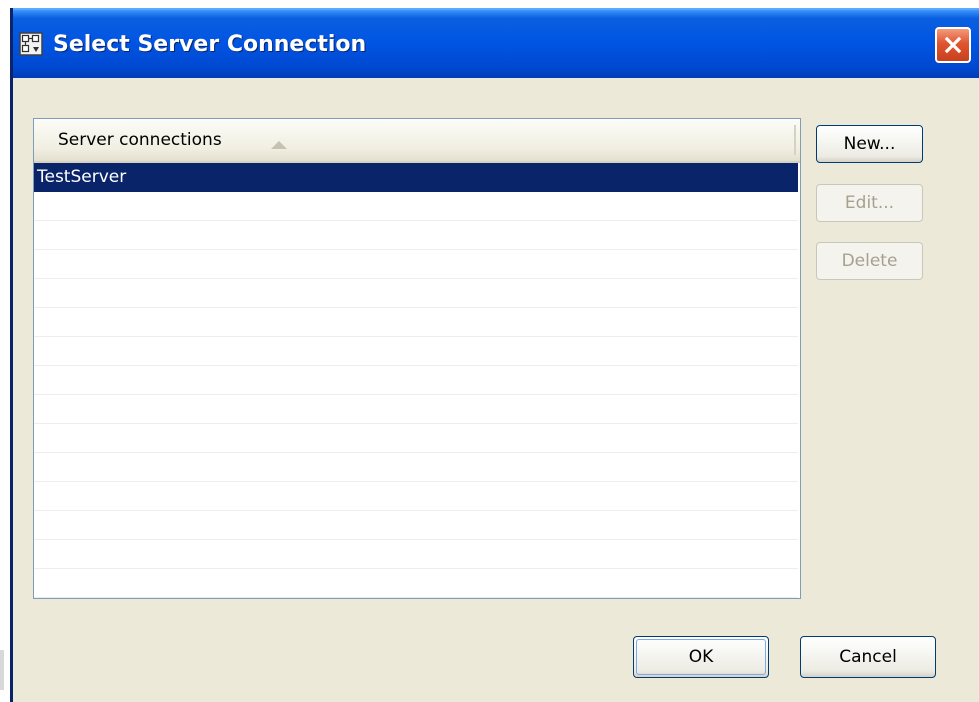 The width and height of the screenshot is (979, 702). I want to click on cancel-button: Cancel, so click(868, 657).